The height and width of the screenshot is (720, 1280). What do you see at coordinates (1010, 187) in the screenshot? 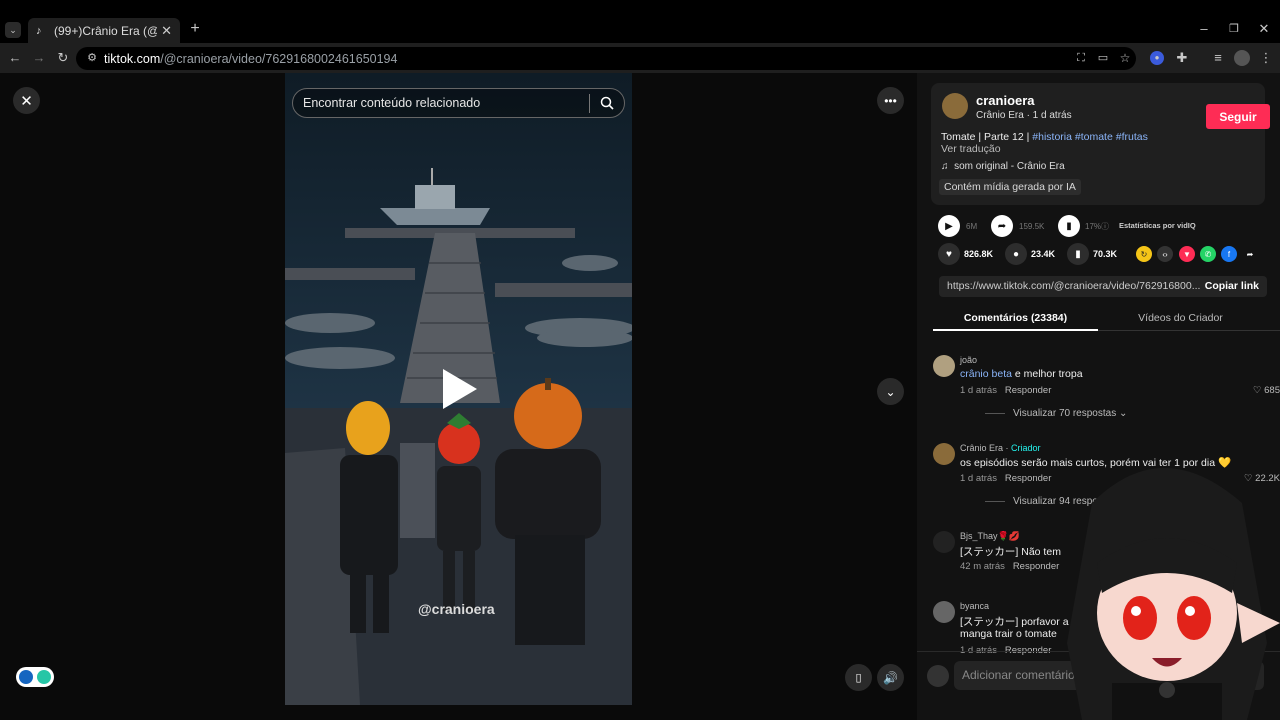
I see `ai-content-label: Contém mídia gerada por IA` at bounding box center [1010, 187].